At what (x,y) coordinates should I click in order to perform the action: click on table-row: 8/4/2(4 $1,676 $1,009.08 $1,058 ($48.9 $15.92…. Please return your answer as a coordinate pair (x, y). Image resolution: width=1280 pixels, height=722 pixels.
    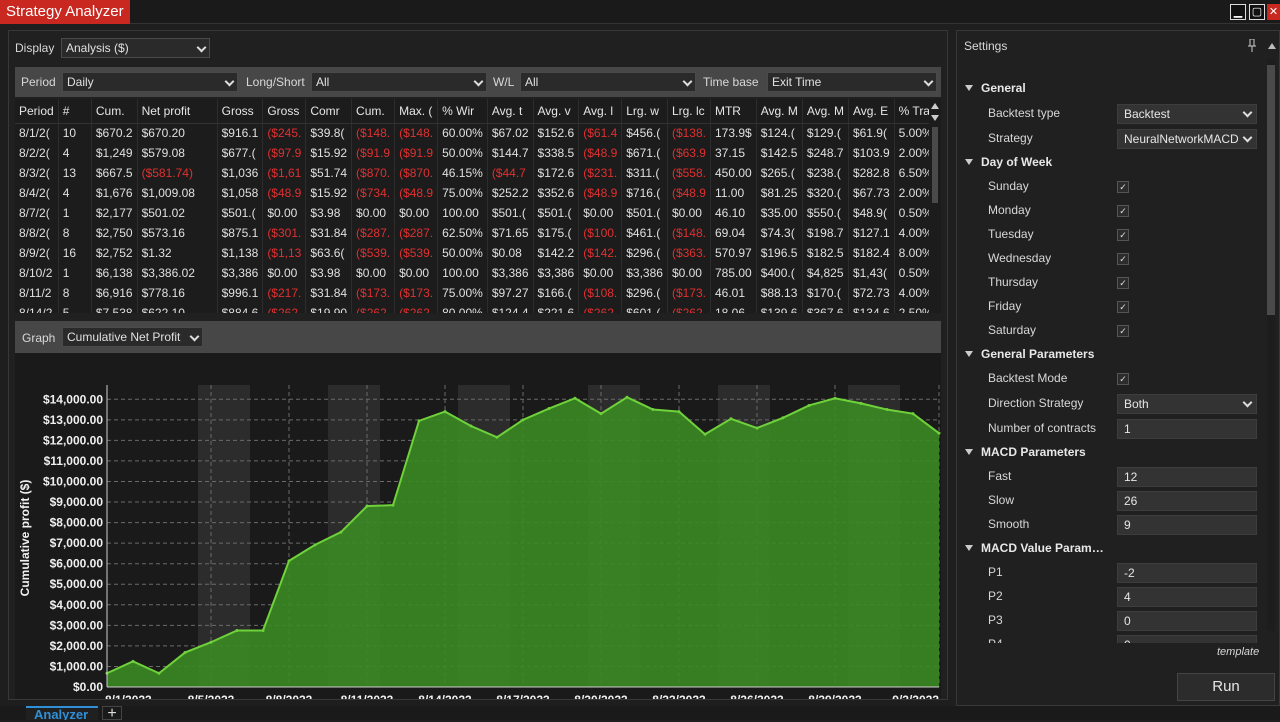
    Looking at the image, I should click on (478, 193).